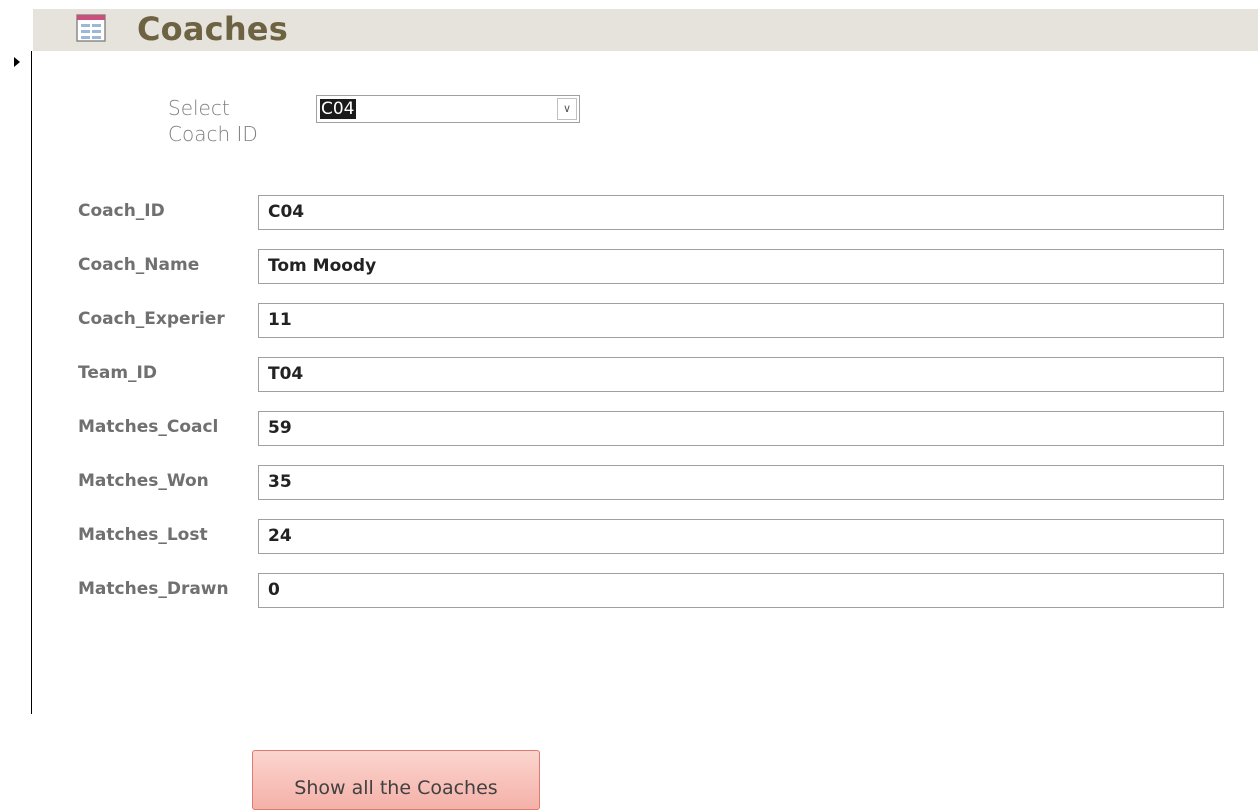 The width and height of the screenshot is (1258, 810). I want to click on select-coach-label: Select Coach ID, so click(213, 121).